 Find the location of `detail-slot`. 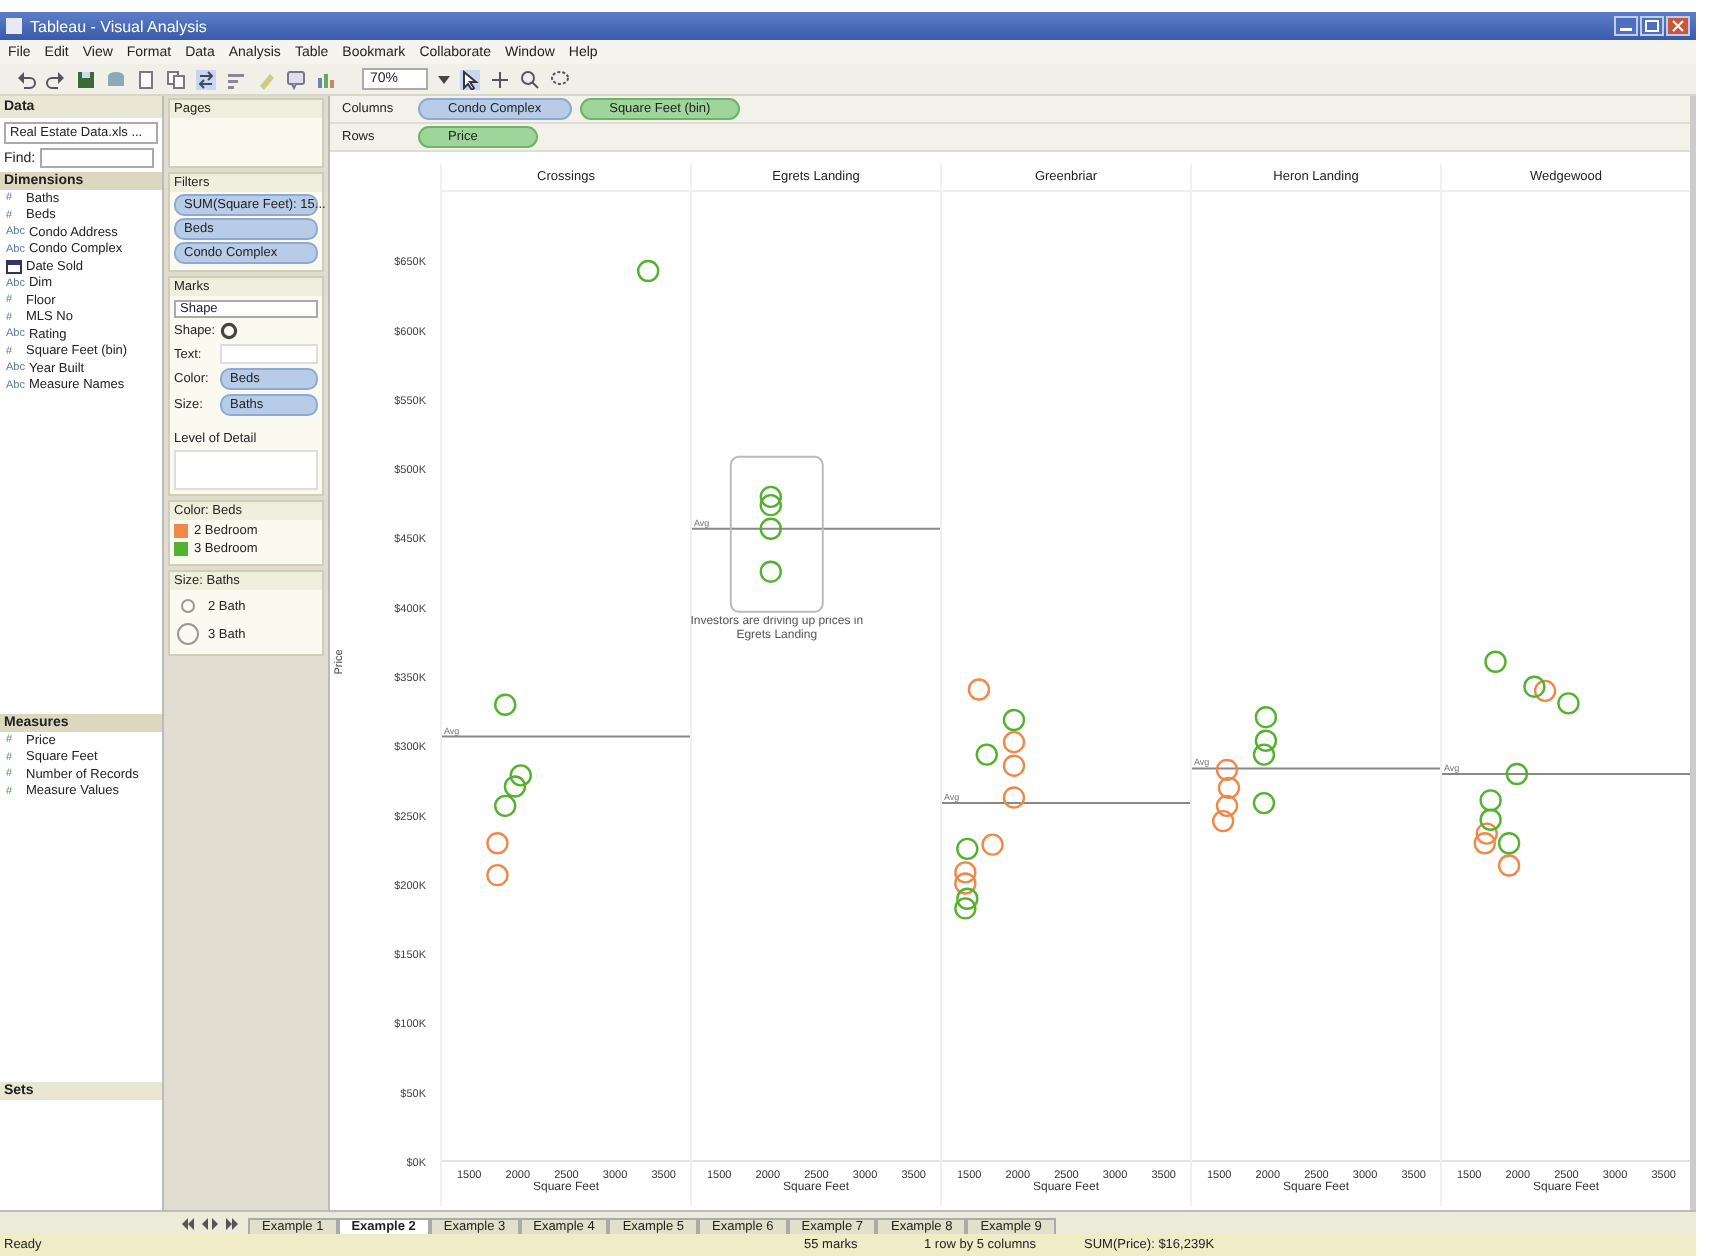

detail-slot is located at coordinates (246, 470).